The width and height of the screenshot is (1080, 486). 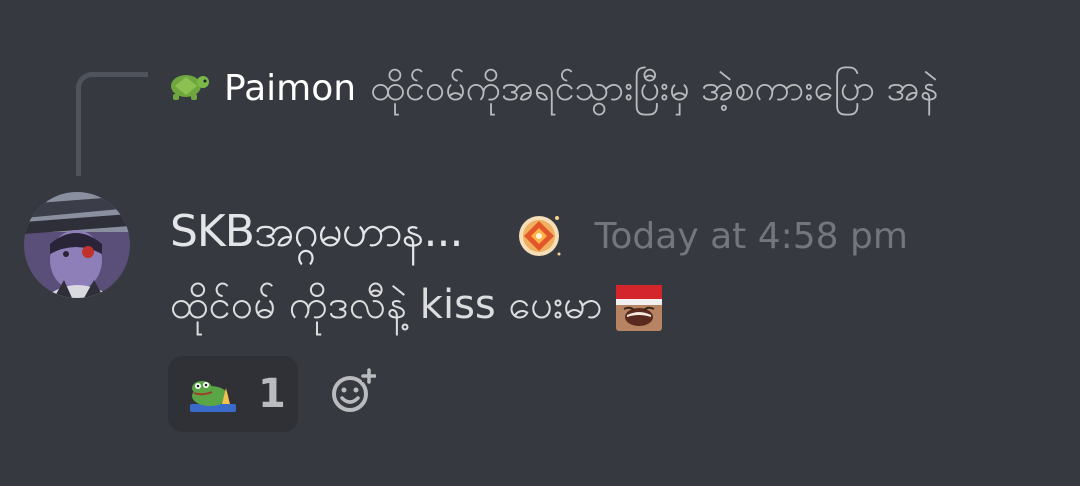 What do you see at coordinates (352, 392) in the screenshot?
I see `add-reaction-icon` at bounding box center [352, 392].